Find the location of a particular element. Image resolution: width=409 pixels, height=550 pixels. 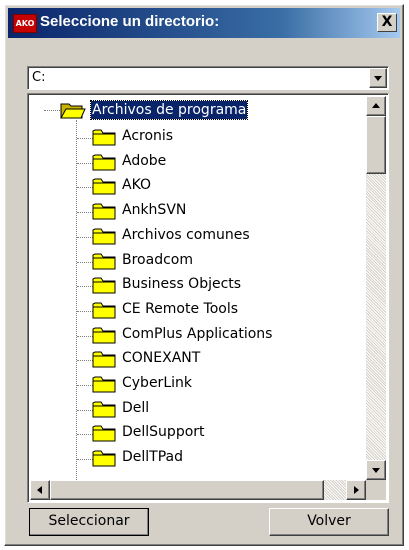

tree-folder-label: AnkhSVN is located at coordinates (154, 210).